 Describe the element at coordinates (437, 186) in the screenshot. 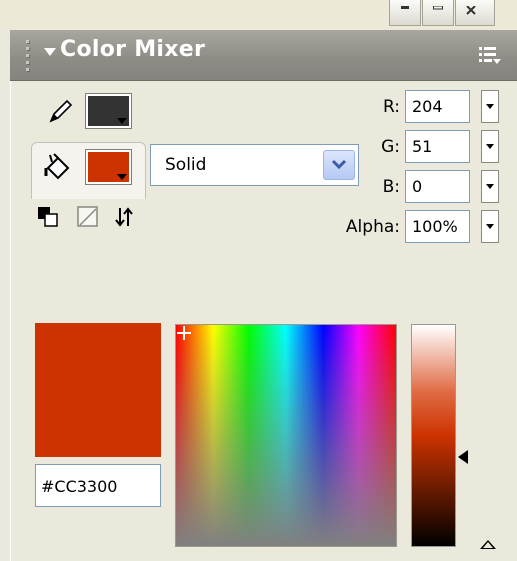

I see `b-input: 0` at that location.